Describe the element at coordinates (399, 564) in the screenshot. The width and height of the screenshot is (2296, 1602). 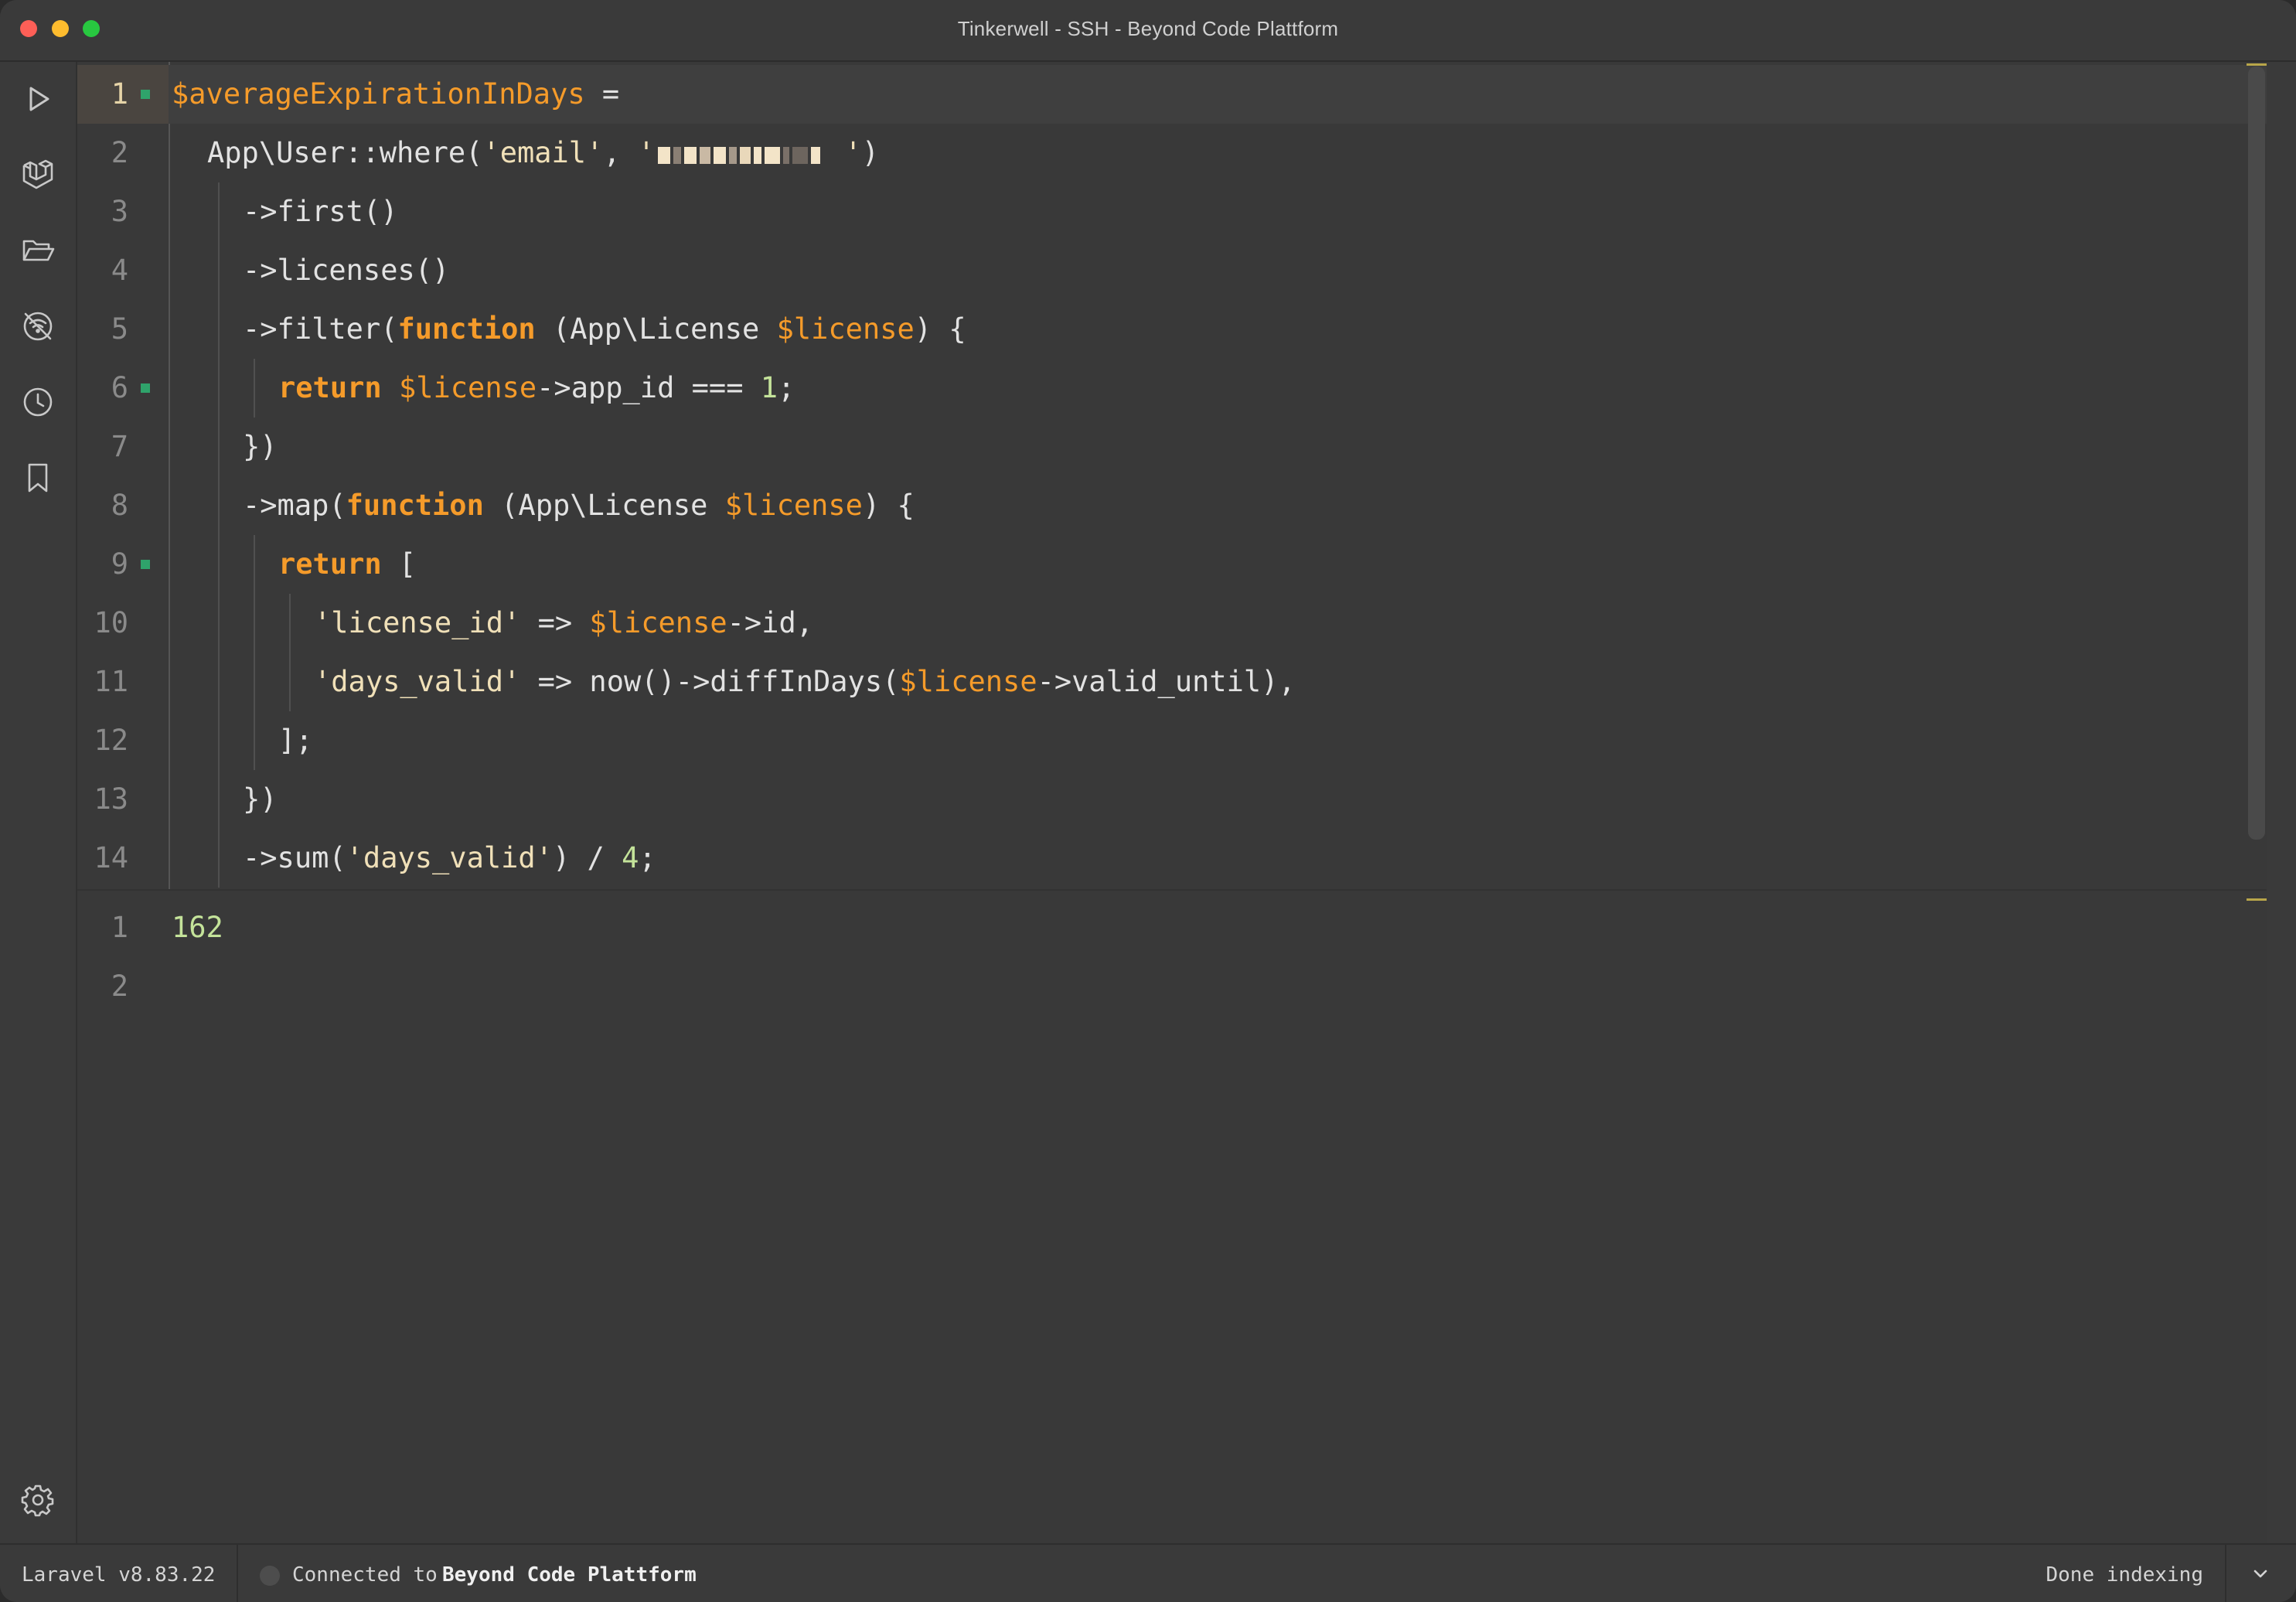
I see `code-token: [` at that location.